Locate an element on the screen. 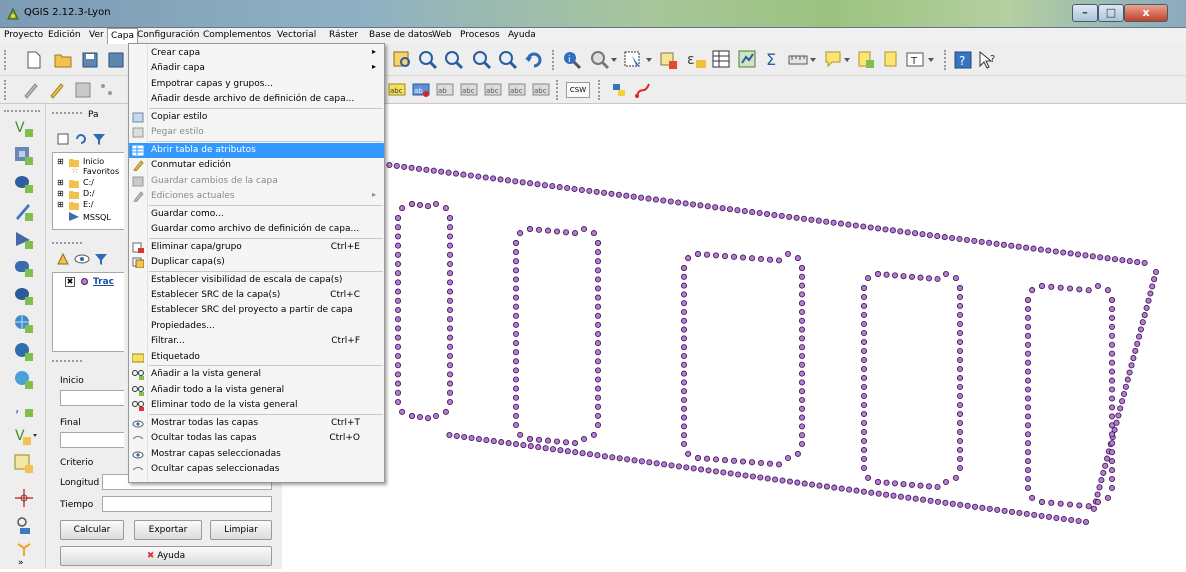  browser-filter-icon is located at coordinates (99, 139).